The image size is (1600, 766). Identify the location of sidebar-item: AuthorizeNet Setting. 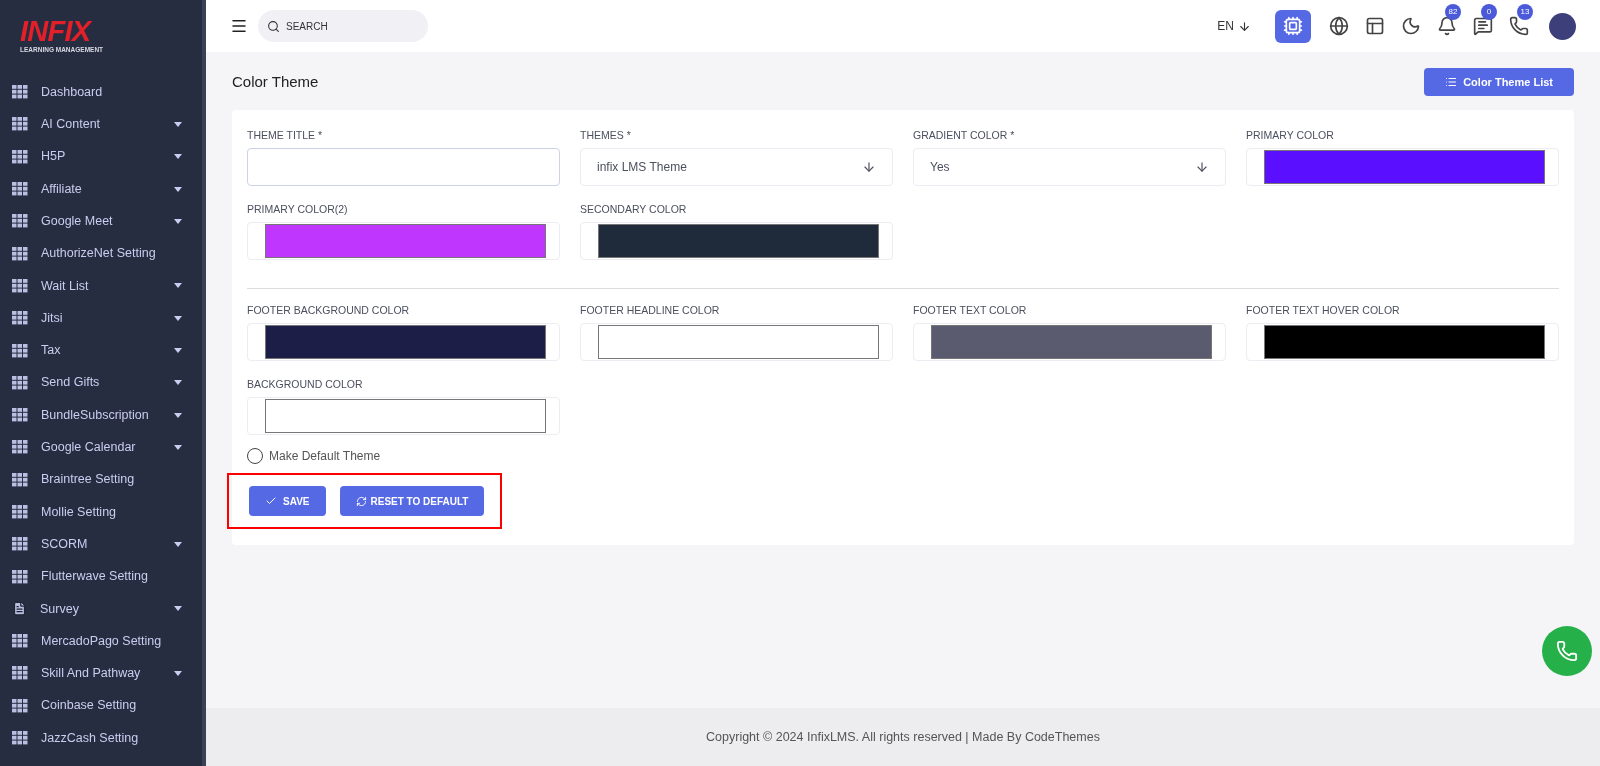
(101, 253).